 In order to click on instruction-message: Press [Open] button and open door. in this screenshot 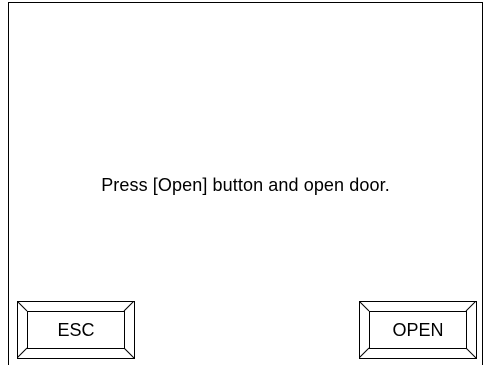, I will do `click(245, 185)`.